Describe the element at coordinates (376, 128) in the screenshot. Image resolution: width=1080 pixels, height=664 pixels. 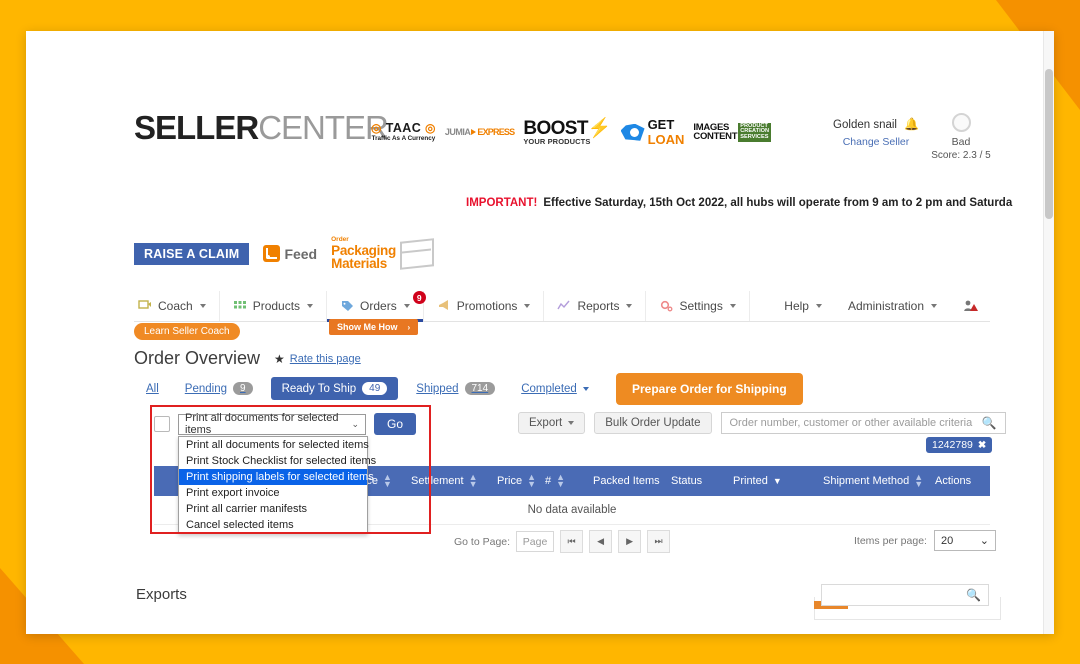
I see `taac-ring-left-icon: ◎` at that location.